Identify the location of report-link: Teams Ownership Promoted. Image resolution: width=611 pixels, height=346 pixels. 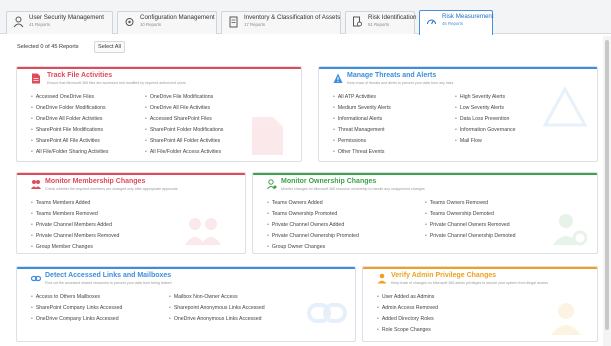
(302, 214).